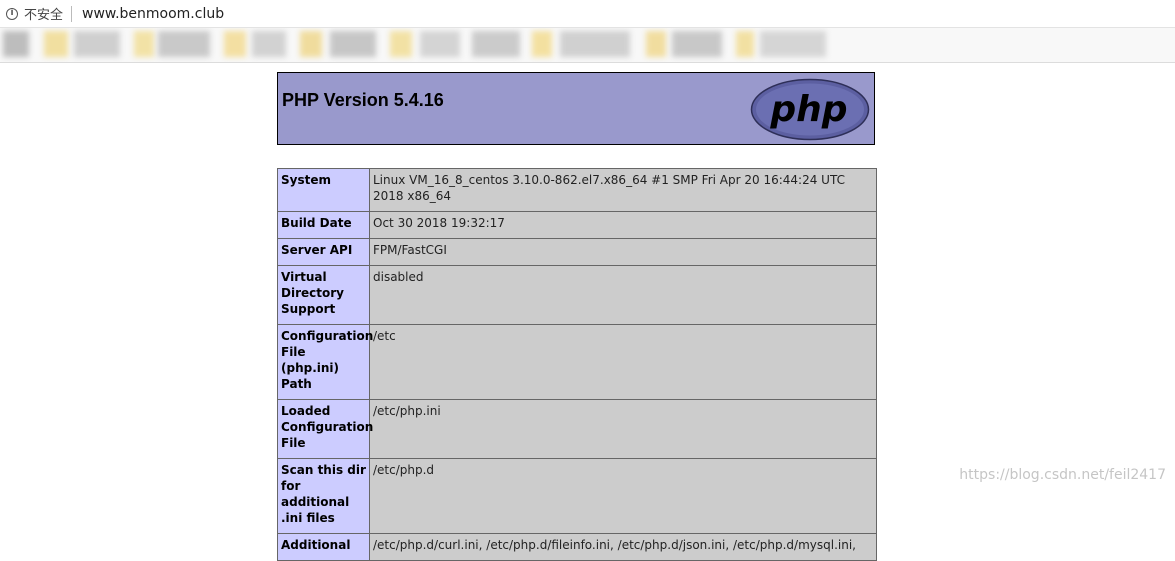  Describe the element at coordinates (363, 100) in the screenshot. I see `page-title: PHP Version 5.4.16` at that location.